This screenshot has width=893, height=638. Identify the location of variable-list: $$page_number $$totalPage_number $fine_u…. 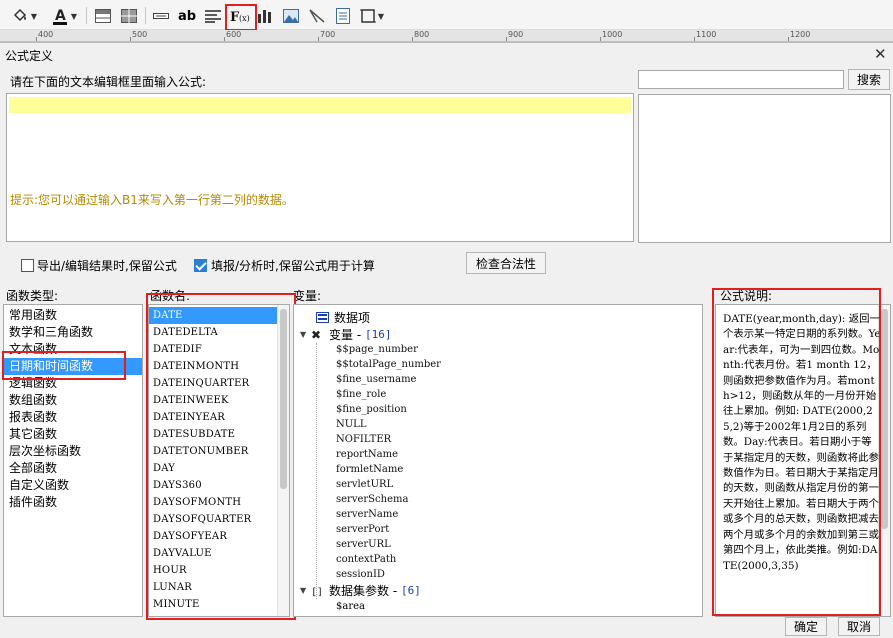
(388, 462).